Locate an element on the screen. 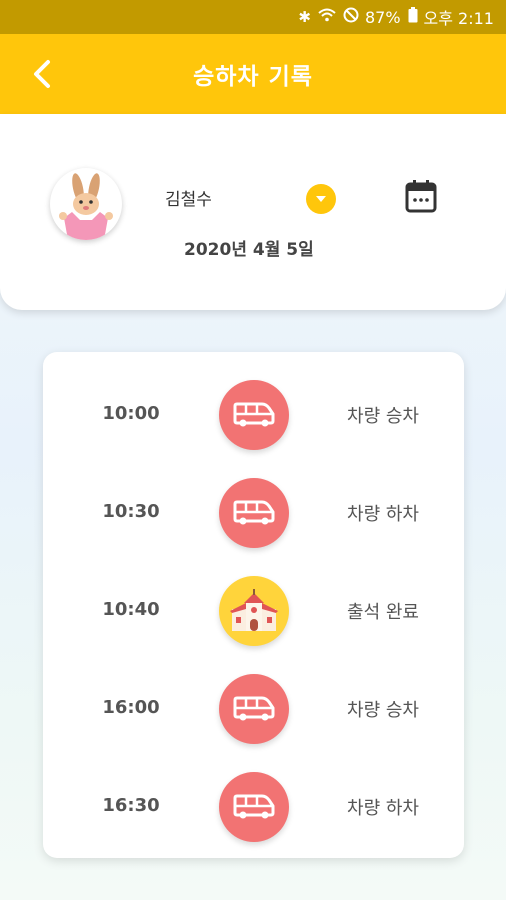  status-bar: ✱ 87% 오후 2:11 is located at coordinates (253, 17).